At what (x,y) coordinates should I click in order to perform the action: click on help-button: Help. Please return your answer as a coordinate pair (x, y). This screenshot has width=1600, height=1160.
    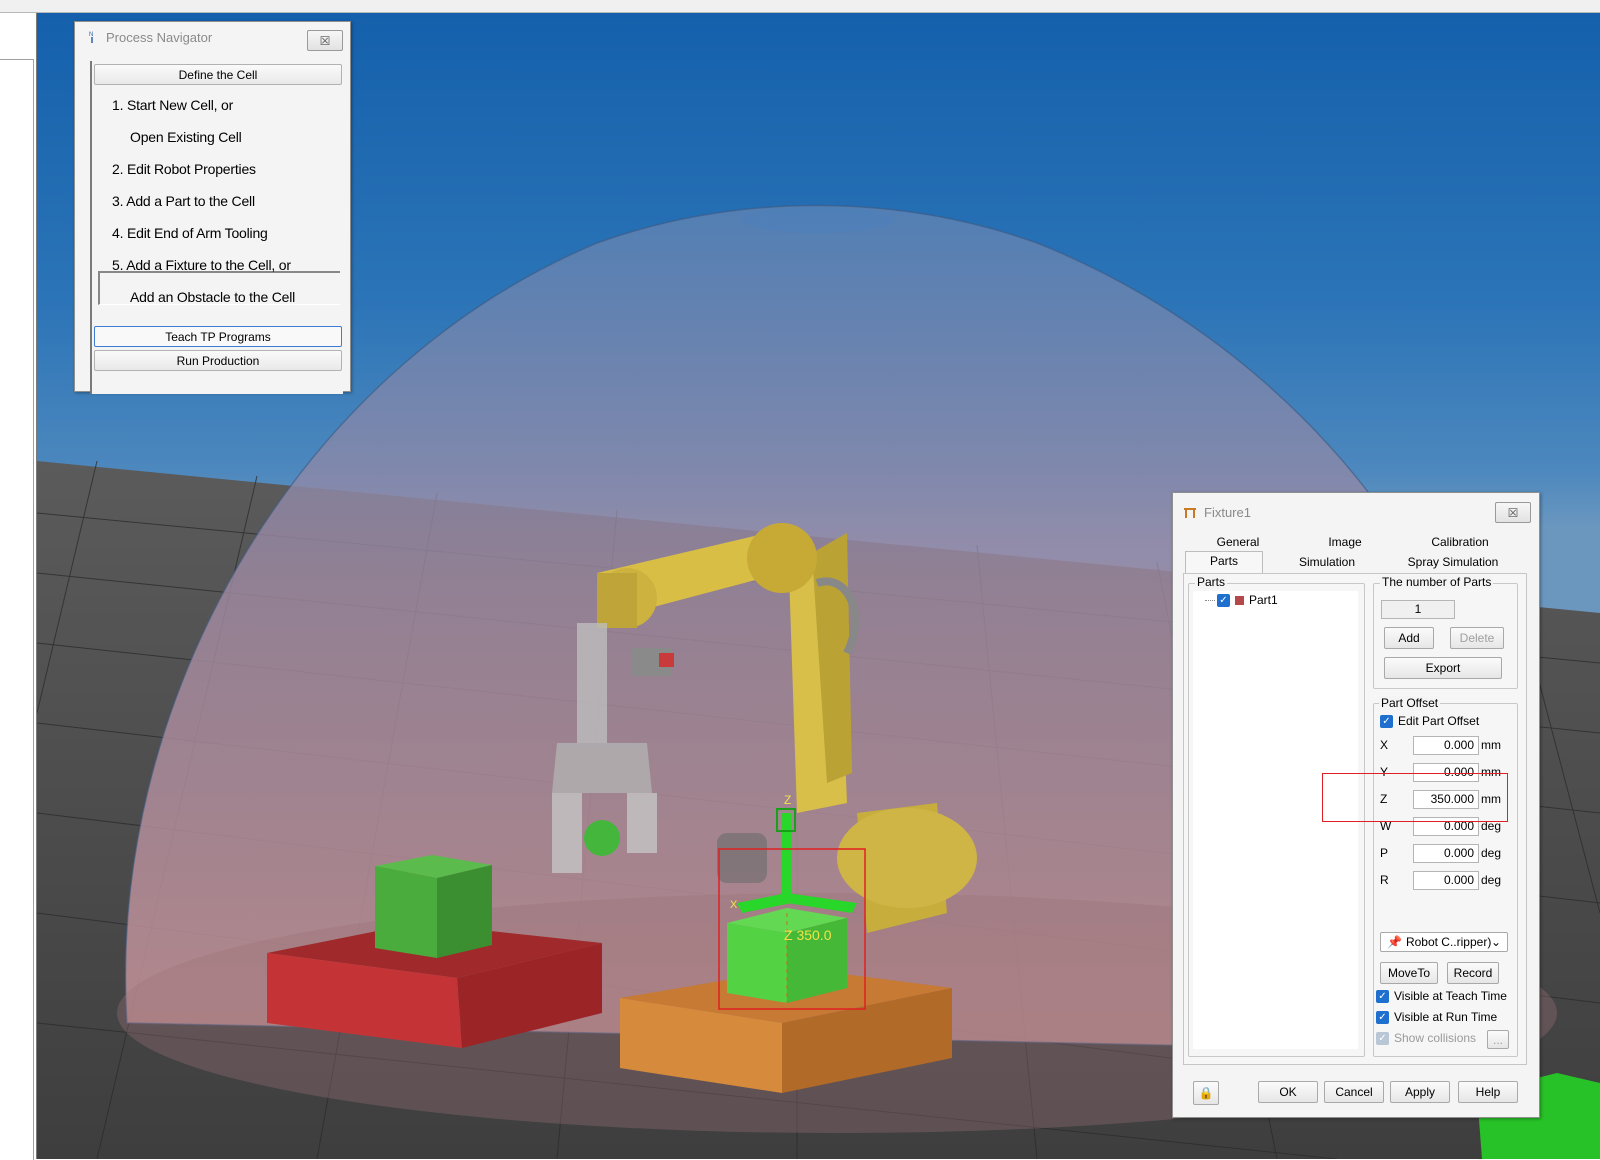
    Looking at the image, I should click on (1488, 1092).